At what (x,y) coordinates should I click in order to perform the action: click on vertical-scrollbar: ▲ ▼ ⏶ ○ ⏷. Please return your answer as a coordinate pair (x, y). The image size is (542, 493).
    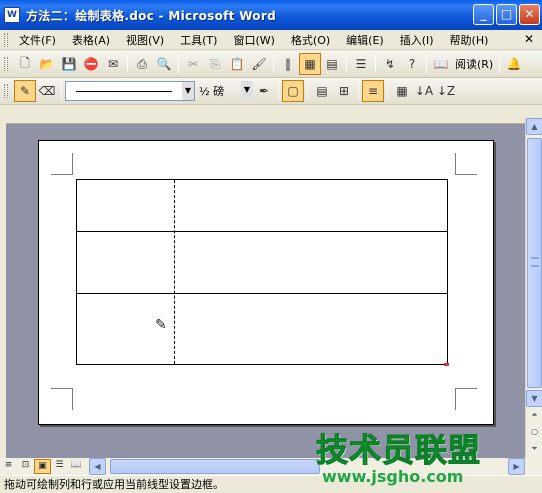
    Looking at the image, I should click on (533, 288).